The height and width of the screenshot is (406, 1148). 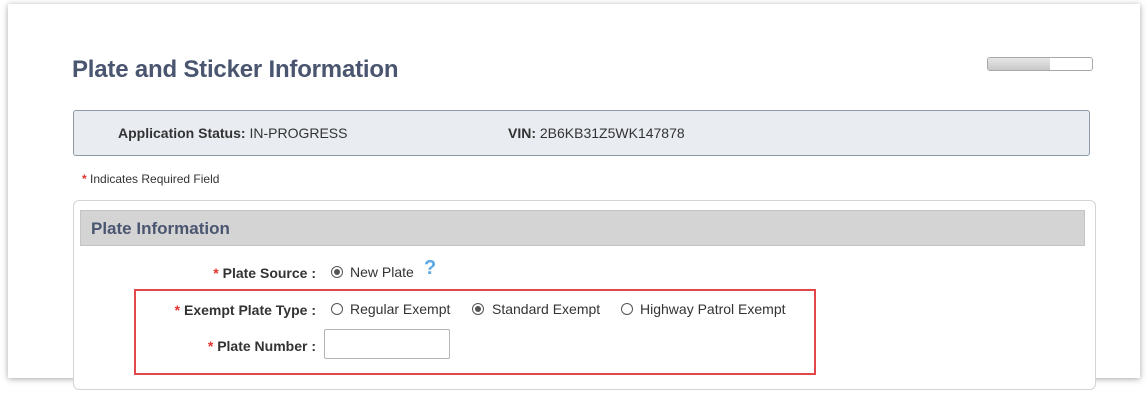 I want to click on vin-label: VIN:, so click(x=522, y=133).